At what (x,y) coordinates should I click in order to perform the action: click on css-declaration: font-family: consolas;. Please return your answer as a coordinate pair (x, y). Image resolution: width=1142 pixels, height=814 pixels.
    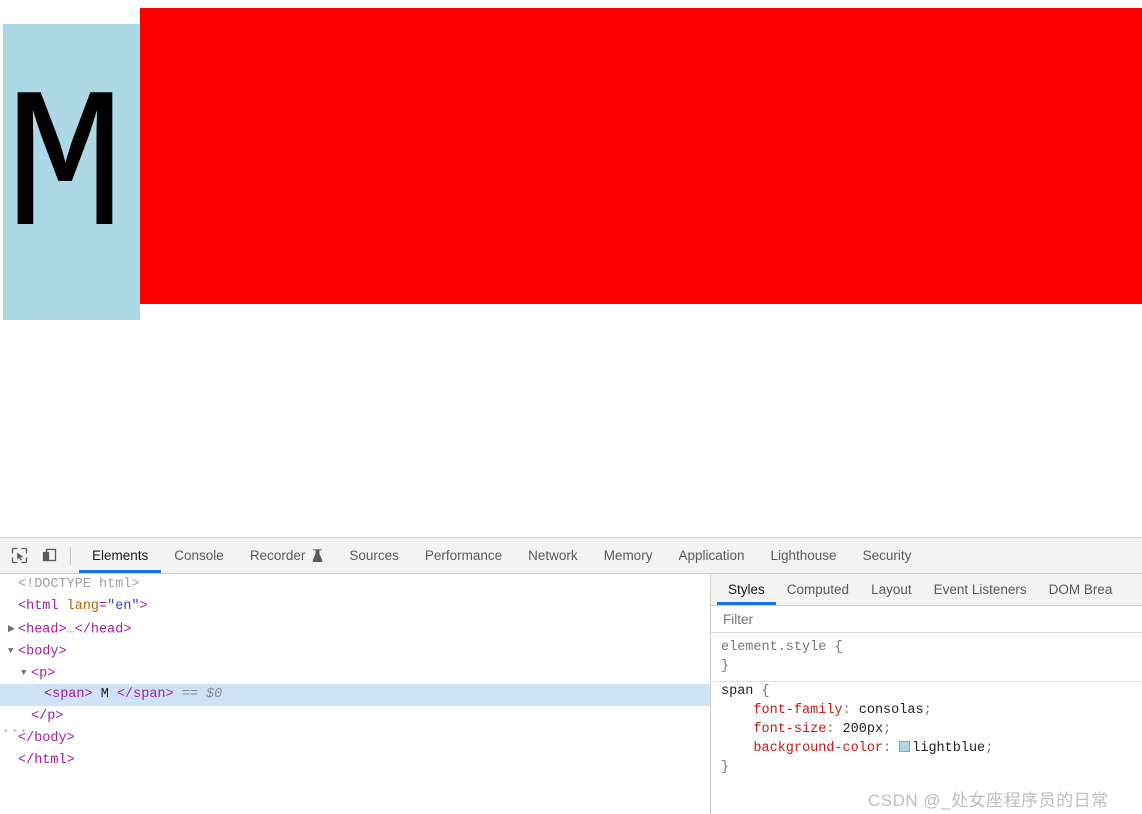
    Looking at the image, I should click on (926, 710).